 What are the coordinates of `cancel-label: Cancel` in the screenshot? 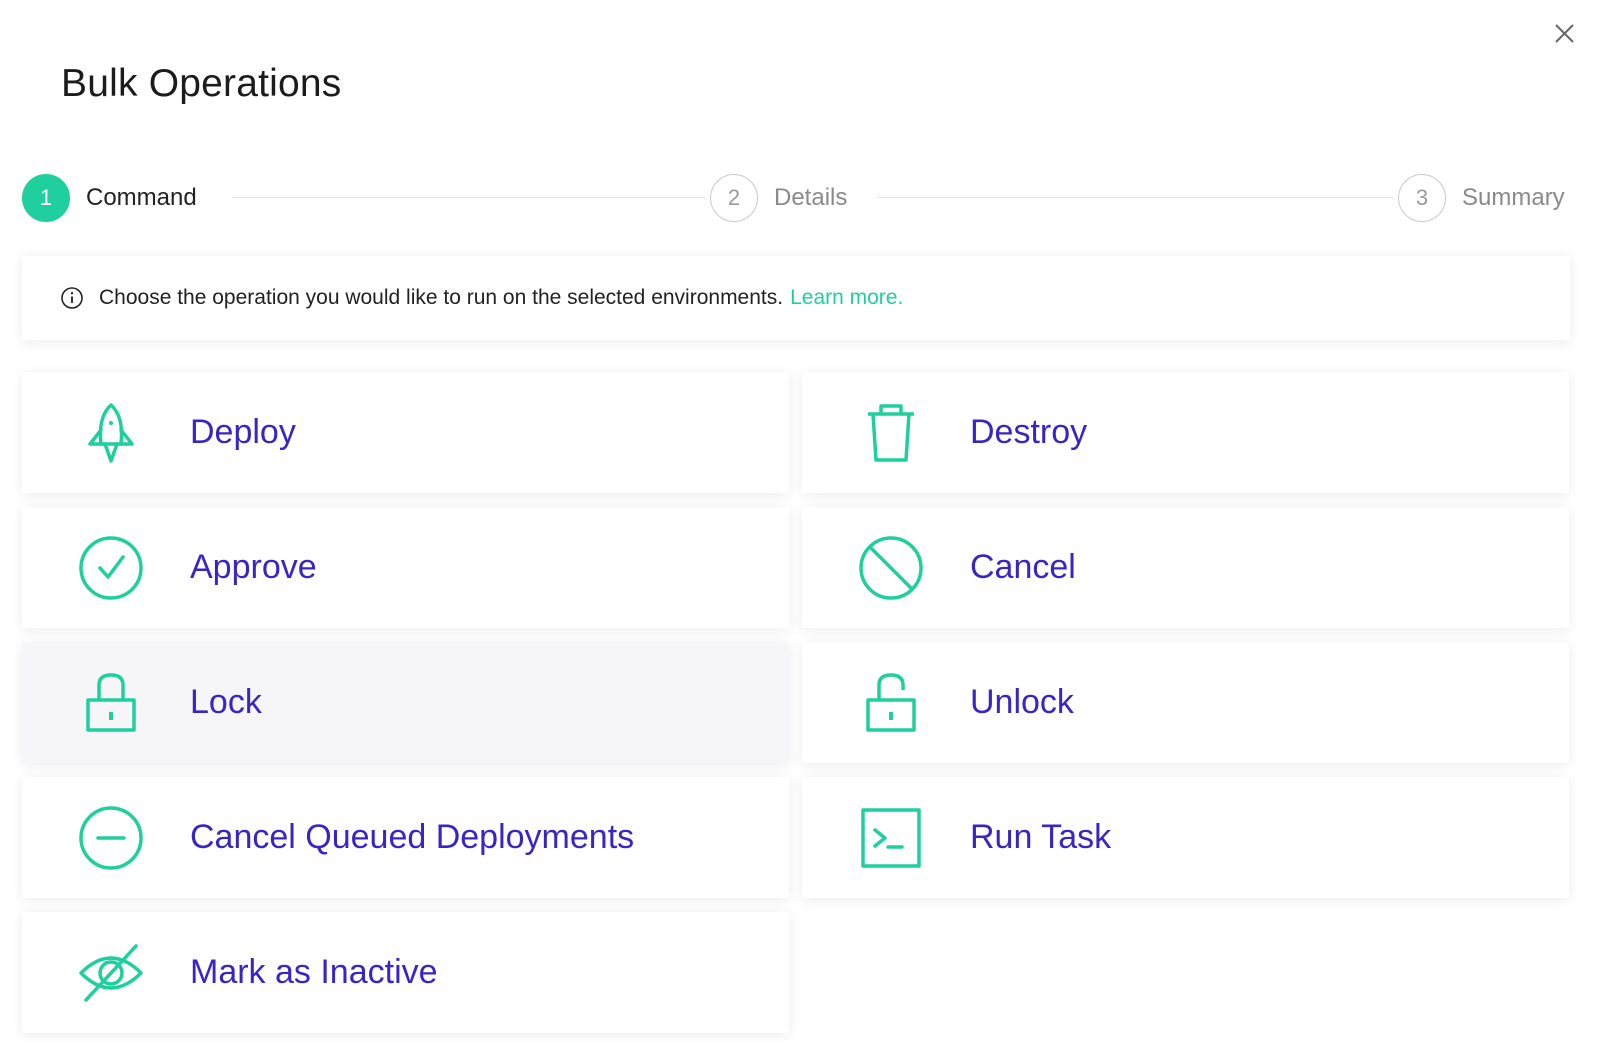 It's located at (1023, 567).